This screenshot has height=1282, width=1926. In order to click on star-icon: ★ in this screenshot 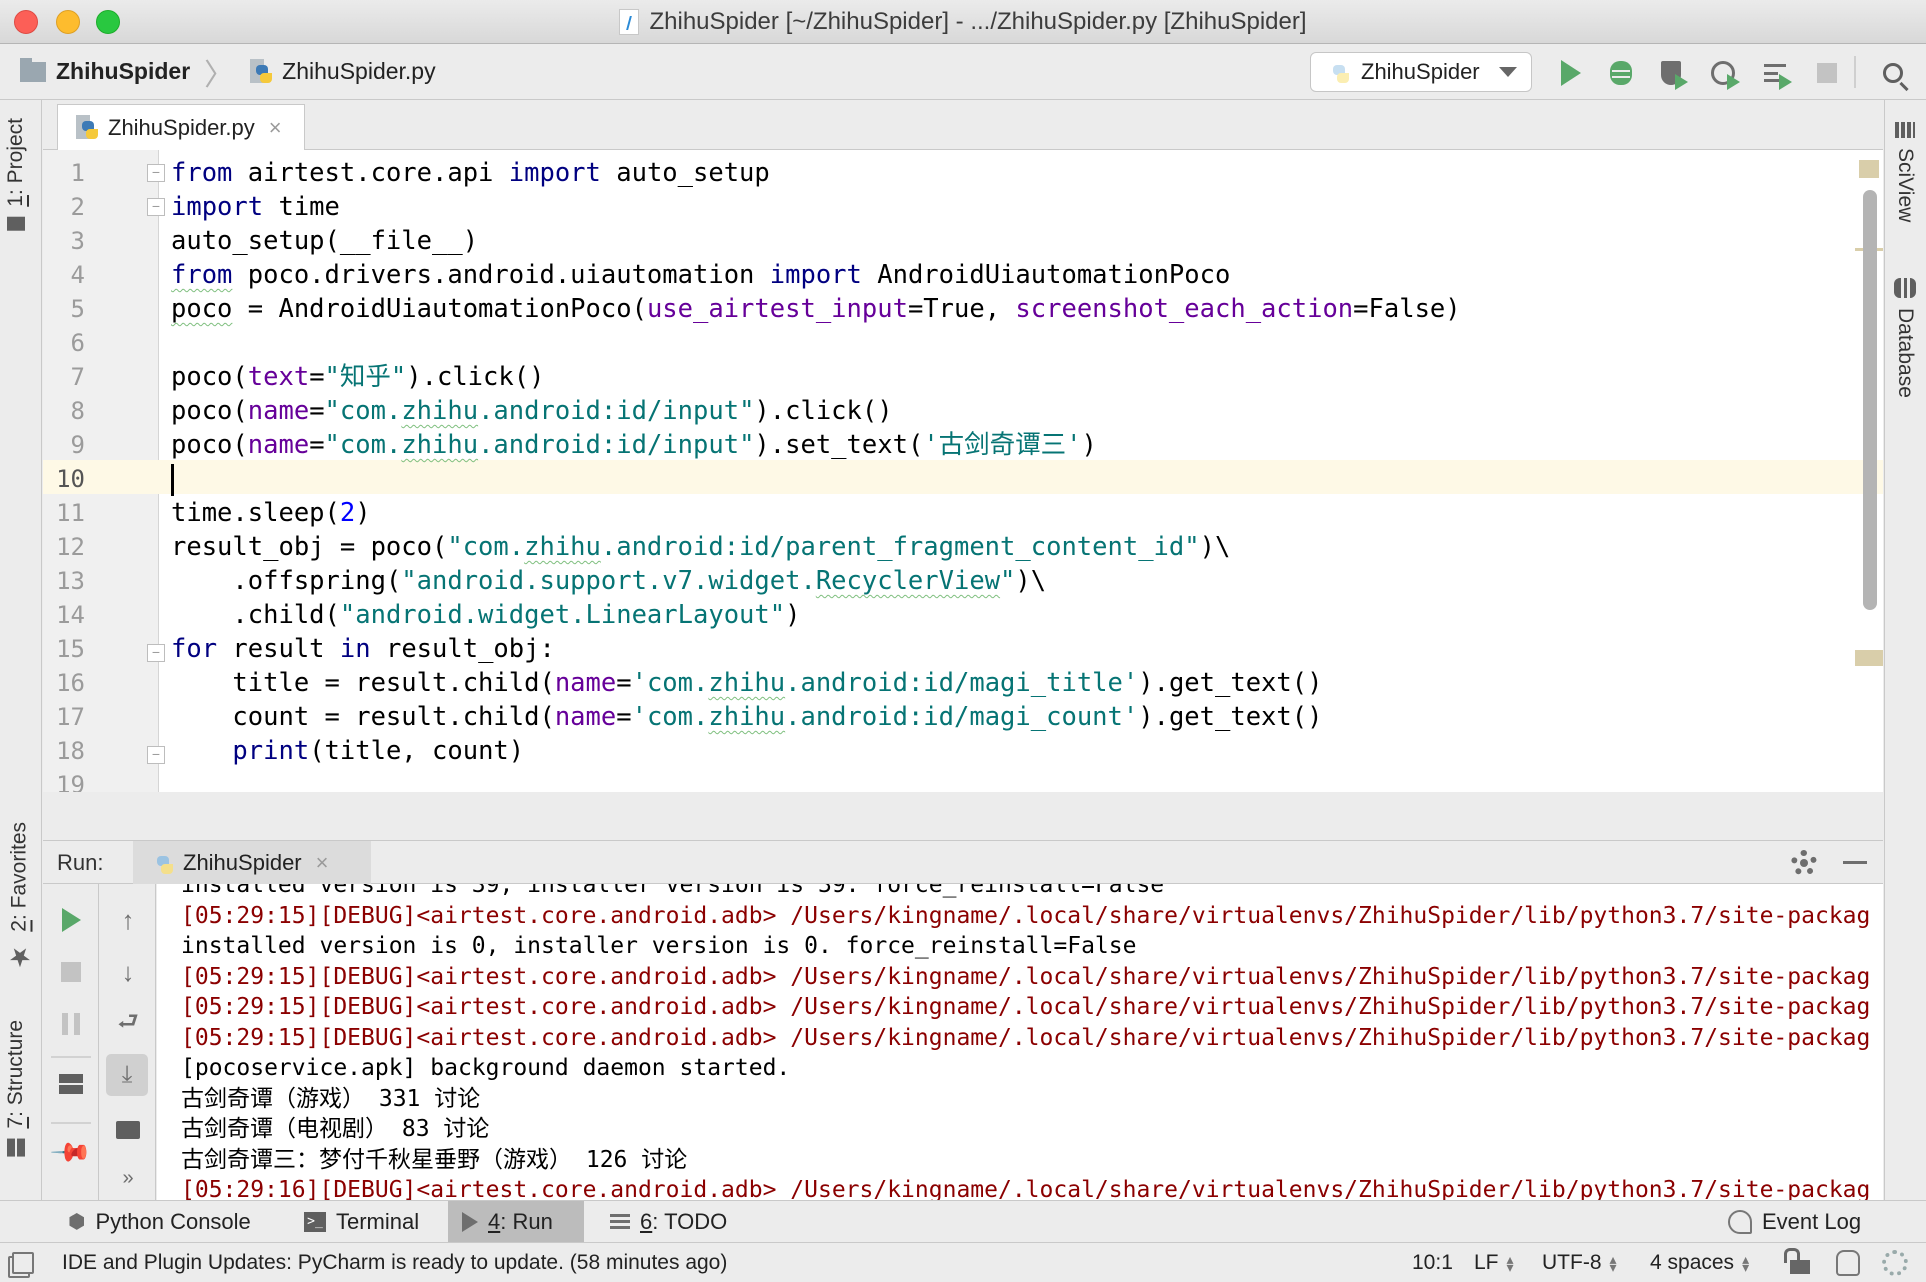, I will do `click(19, 956)`.